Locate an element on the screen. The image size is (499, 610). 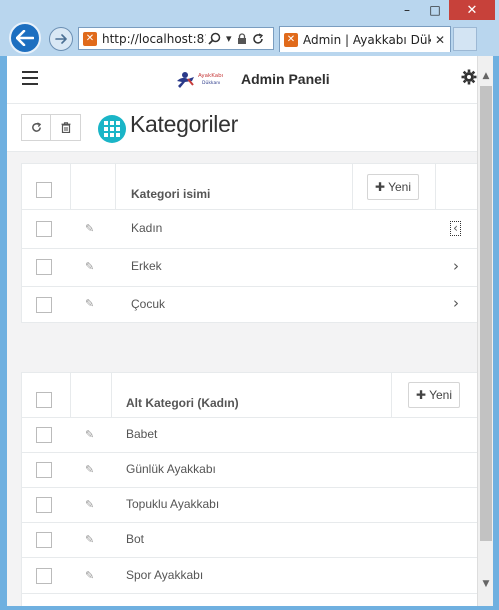
table-row: ✎ Topuklu Ayakkabı is located at coordinates (249, 505).